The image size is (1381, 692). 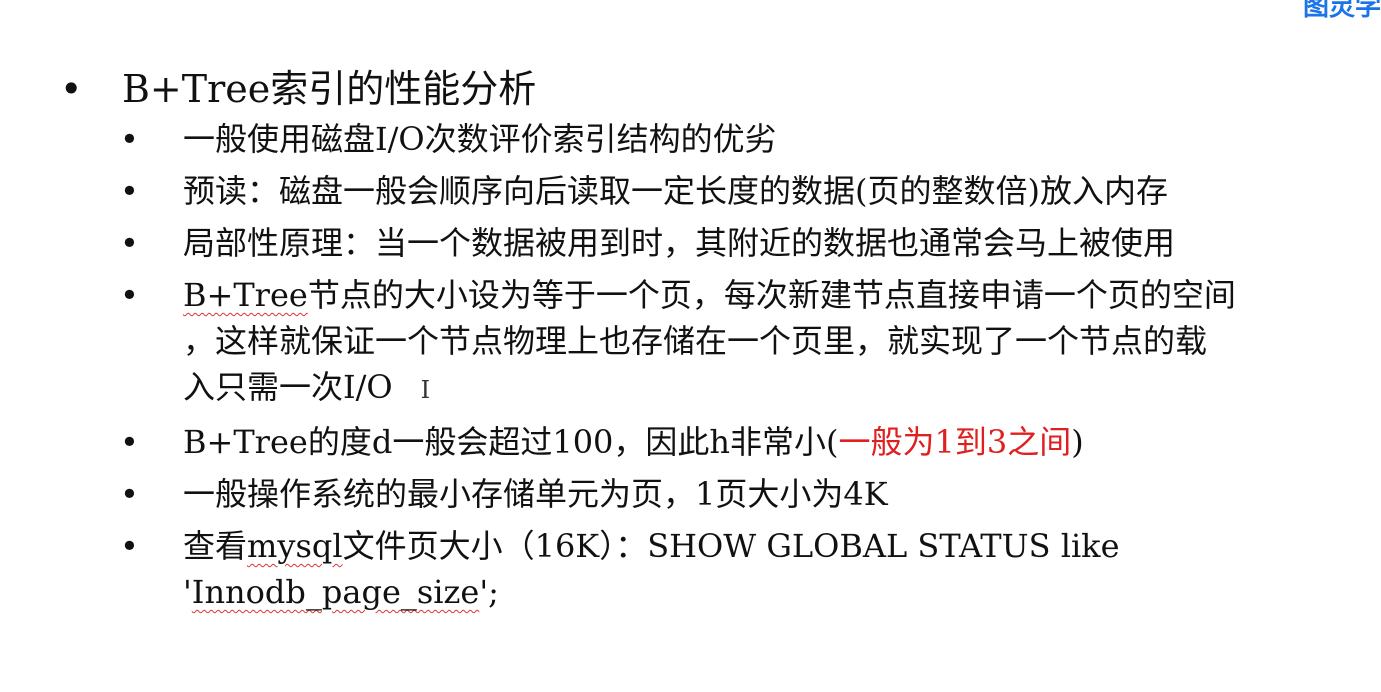 I want to click on list-item: • 局部性原理：当一个数据被用到时，其附近的数据也通常会马上被使用, so click(x=740, y=243).